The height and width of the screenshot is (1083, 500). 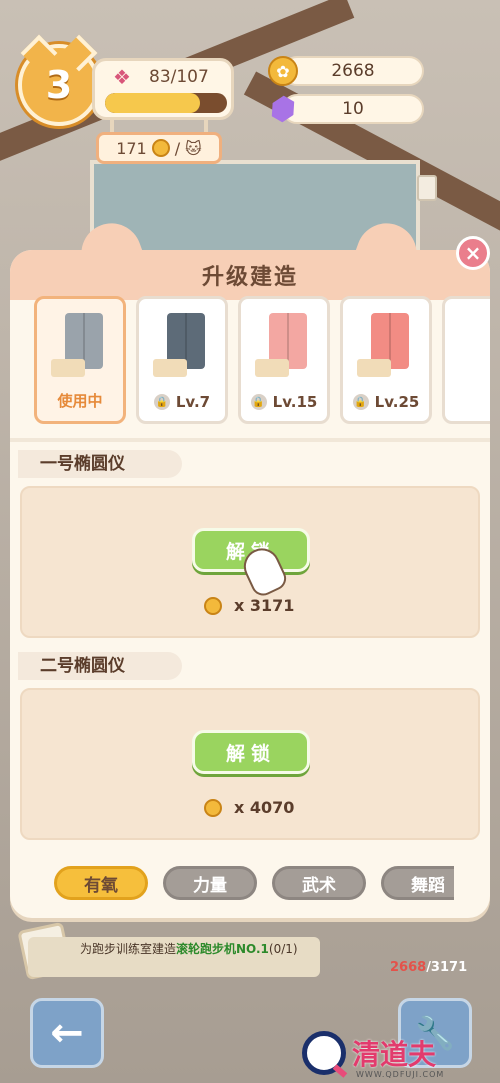 I want to click on skin-card: 🔒 Lv.15, so click(x=284, y=360).